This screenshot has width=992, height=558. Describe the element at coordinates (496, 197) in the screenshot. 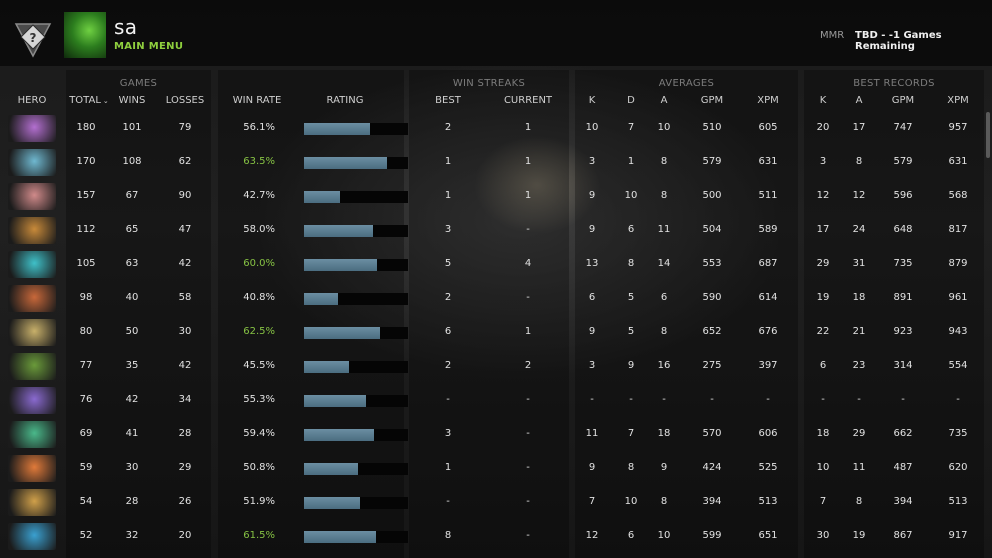

I see `table-row: 157 67 90 1 1 9 10 8 500 511 12 12 596 568 42.7%` at that location.